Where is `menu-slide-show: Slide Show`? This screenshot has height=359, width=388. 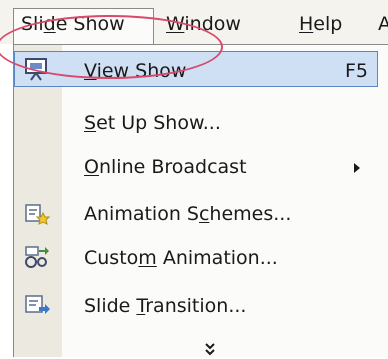 menu-slide-show: Slide Show is located at coordinates (83, 26).